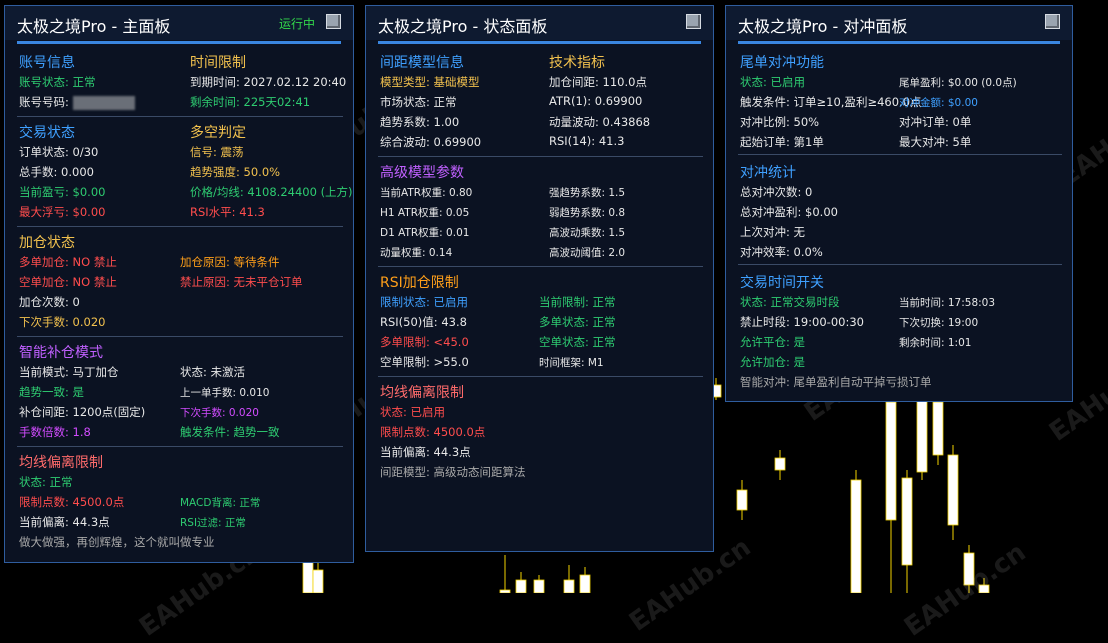  What do you see at coordinates (217, 152) in the screenshot?
I see `signal: 信号: 震荡` at bounding box center [217, 152].